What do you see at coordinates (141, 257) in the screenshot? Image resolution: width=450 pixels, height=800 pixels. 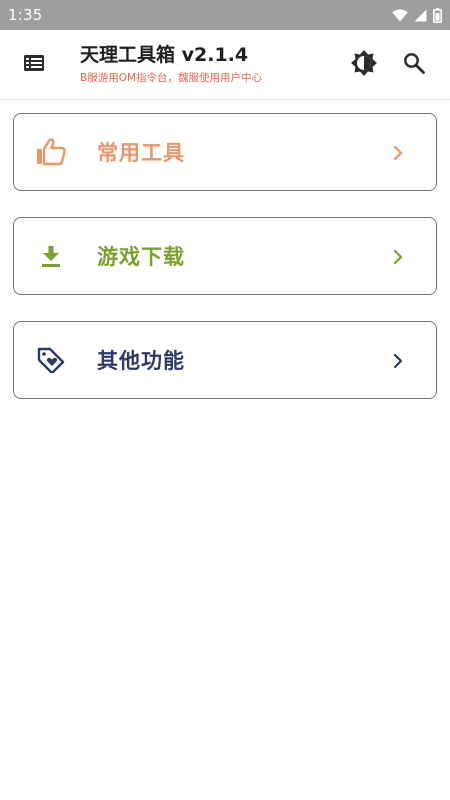 I see `game-download-label: 游戏下载` at bounding box center [141, 257].